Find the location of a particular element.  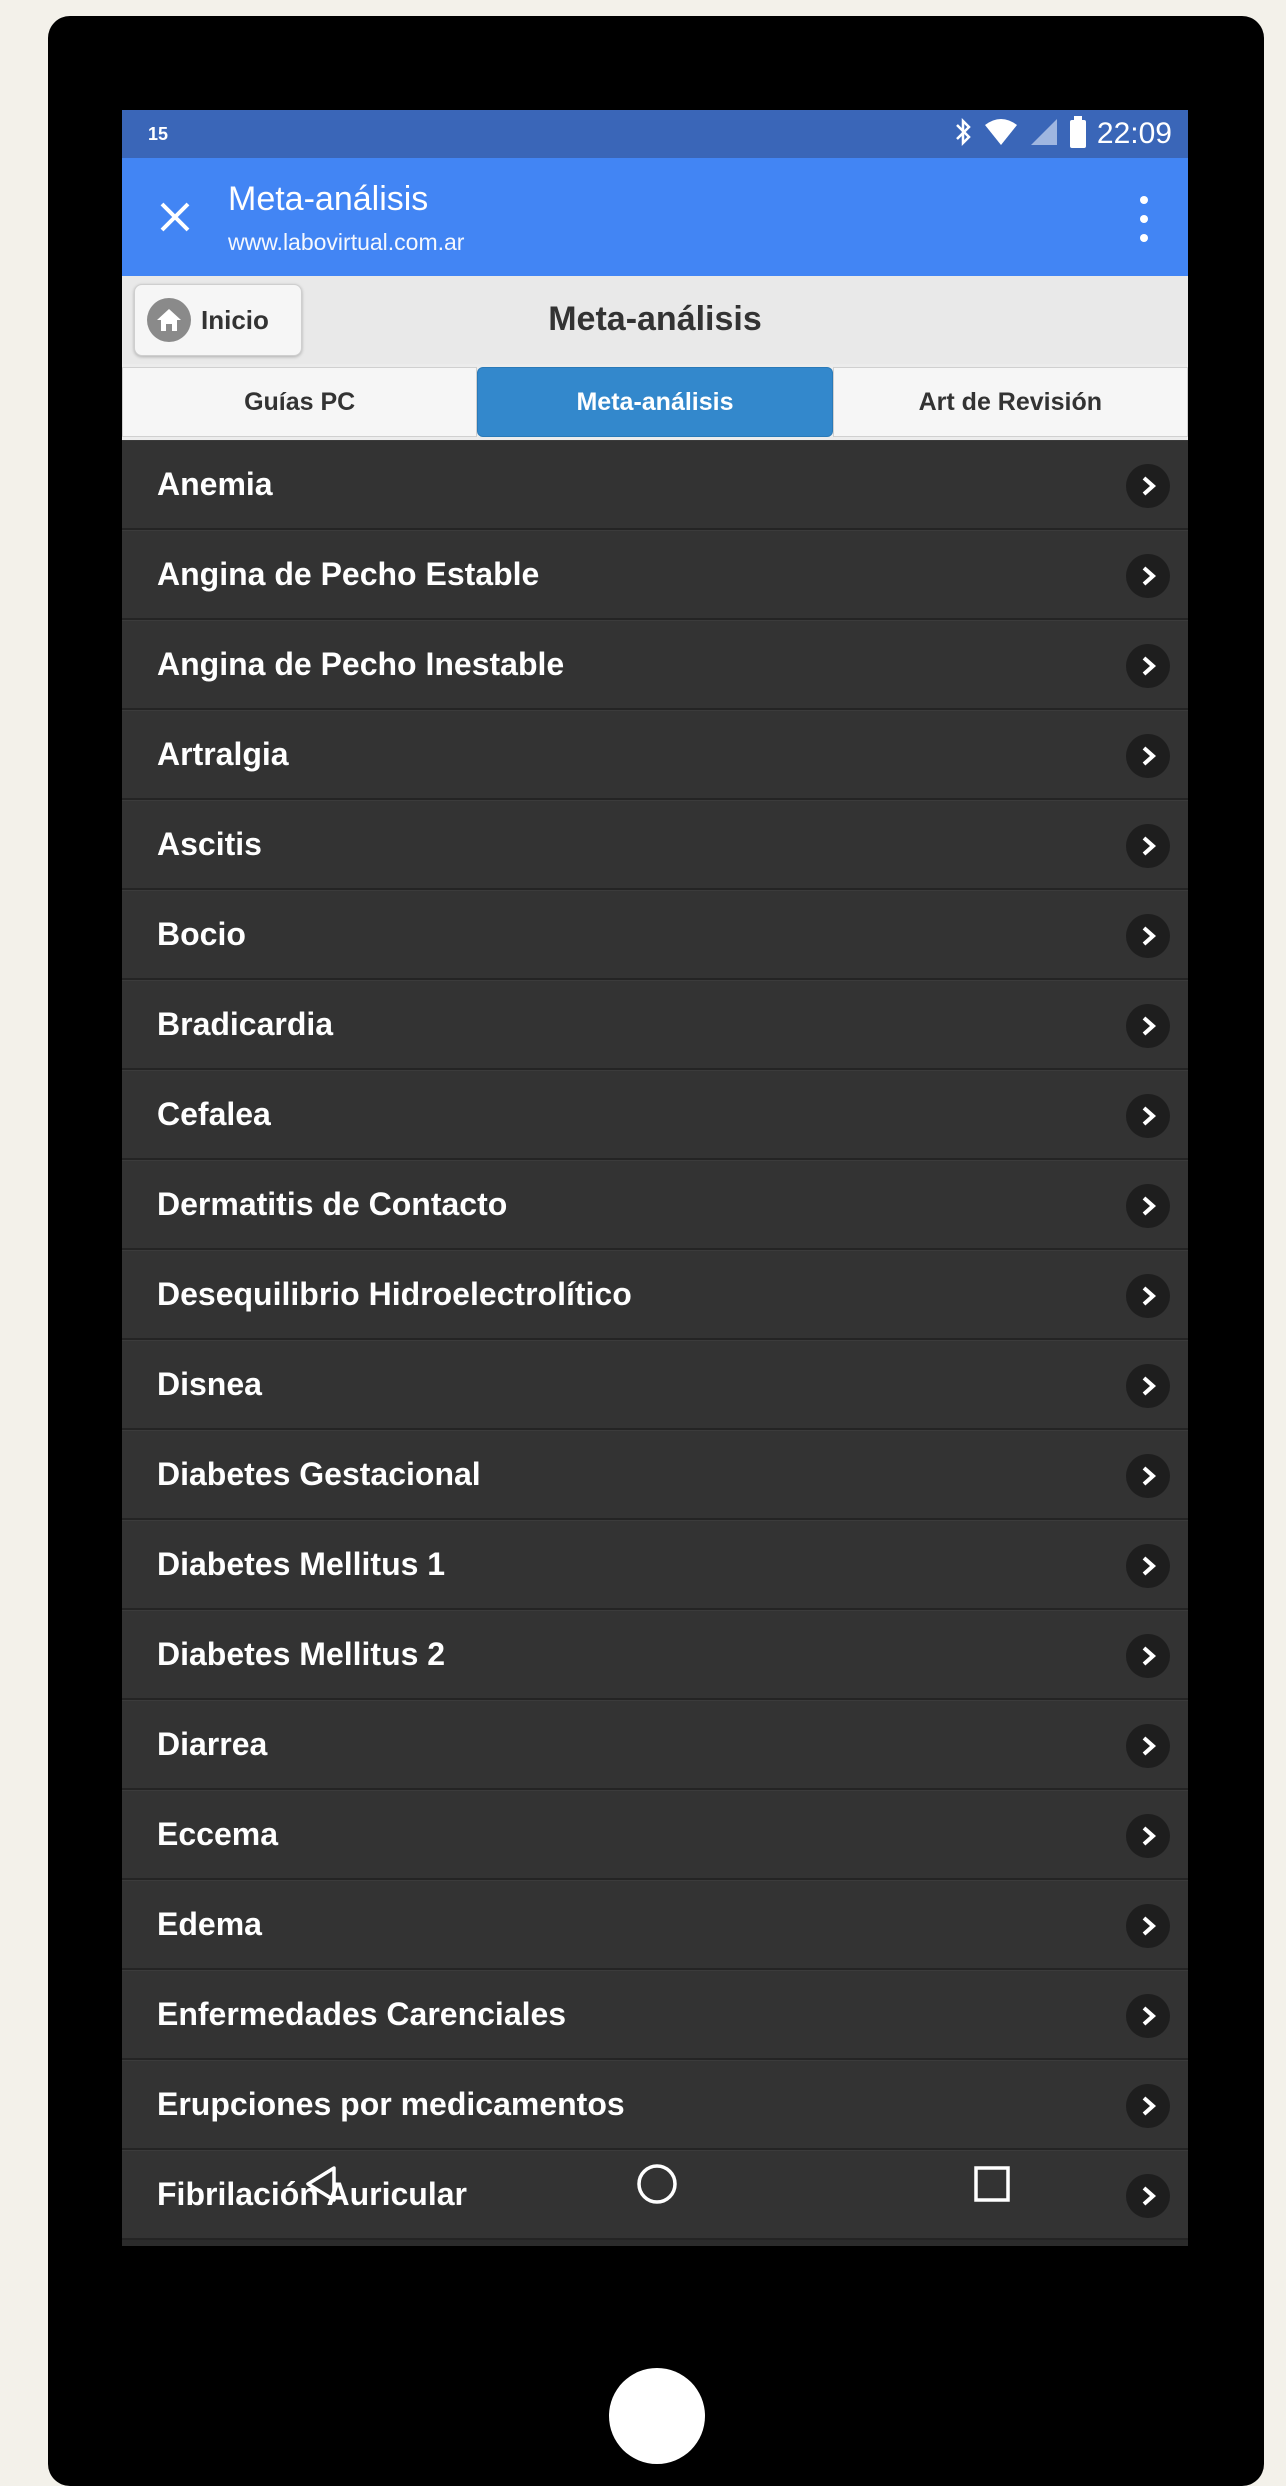

list-item-label: Disnea is located at coordinates (209, 1384).